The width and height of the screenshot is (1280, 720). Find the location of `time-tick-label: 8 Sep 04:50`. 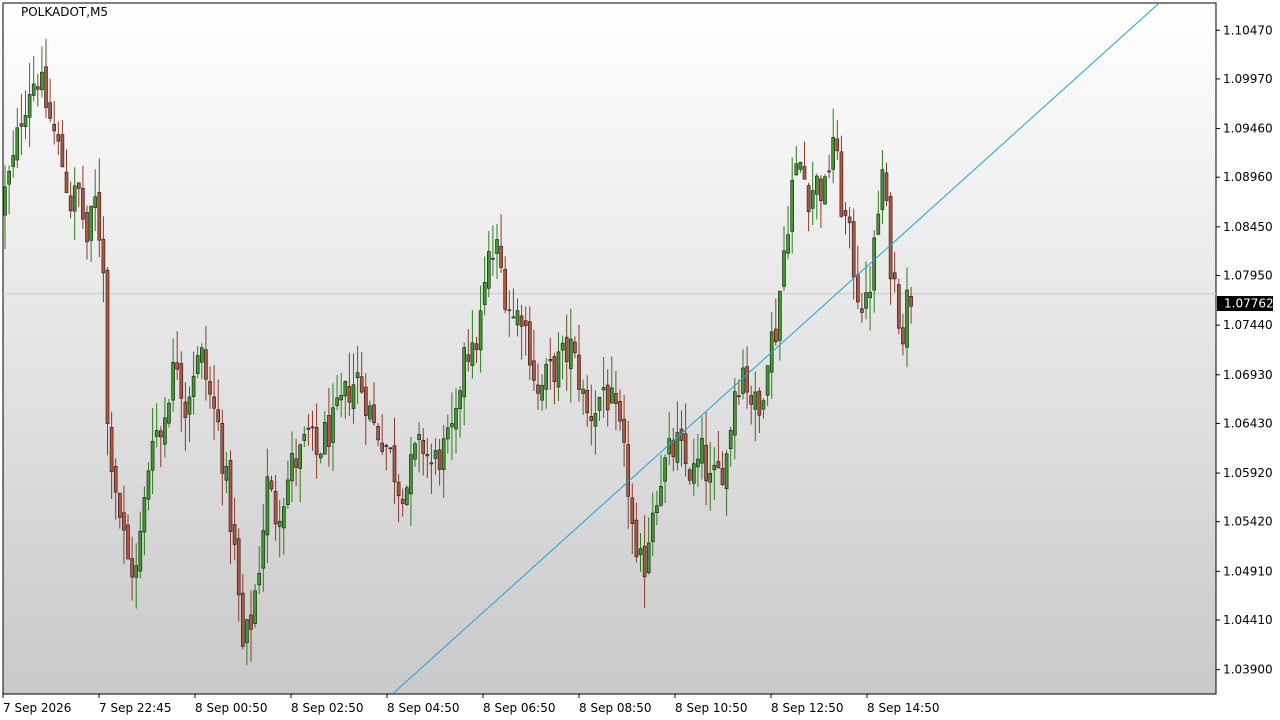

time-tick-label: 8 Sep 04:50 is located at coordinates (423, 708).